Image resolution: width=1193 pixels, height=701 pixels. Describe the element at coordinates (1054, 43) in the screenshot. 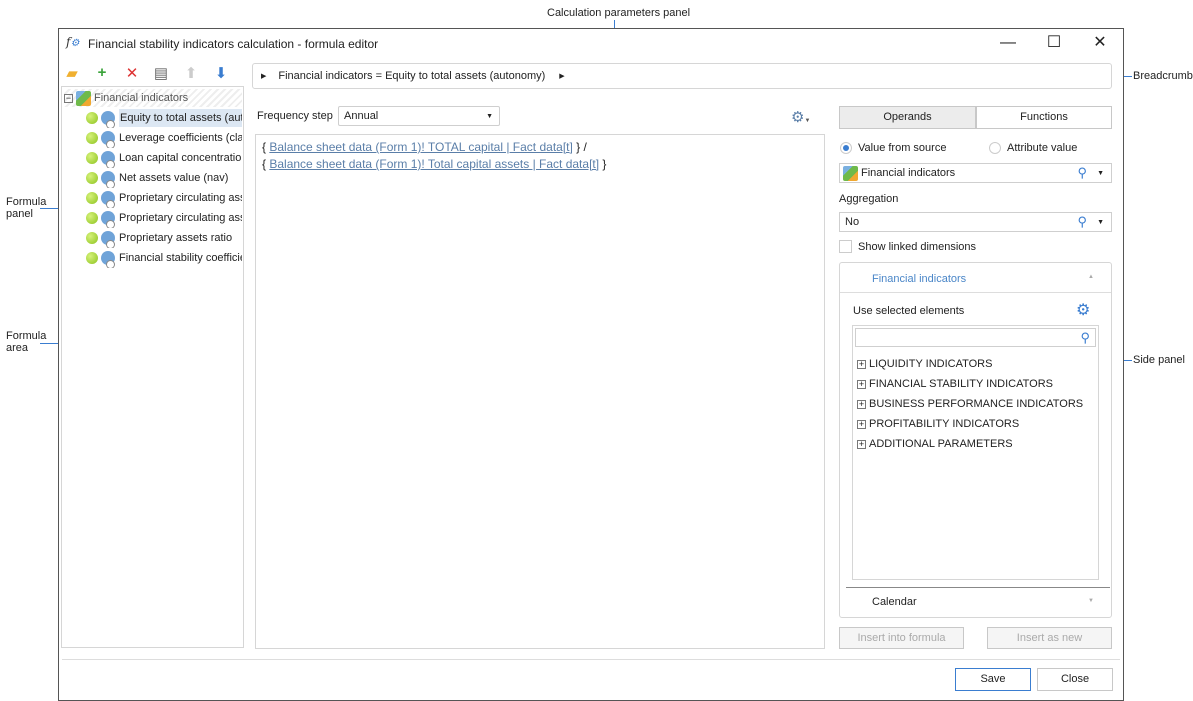

I see `maximize-button: ☐` at that location.